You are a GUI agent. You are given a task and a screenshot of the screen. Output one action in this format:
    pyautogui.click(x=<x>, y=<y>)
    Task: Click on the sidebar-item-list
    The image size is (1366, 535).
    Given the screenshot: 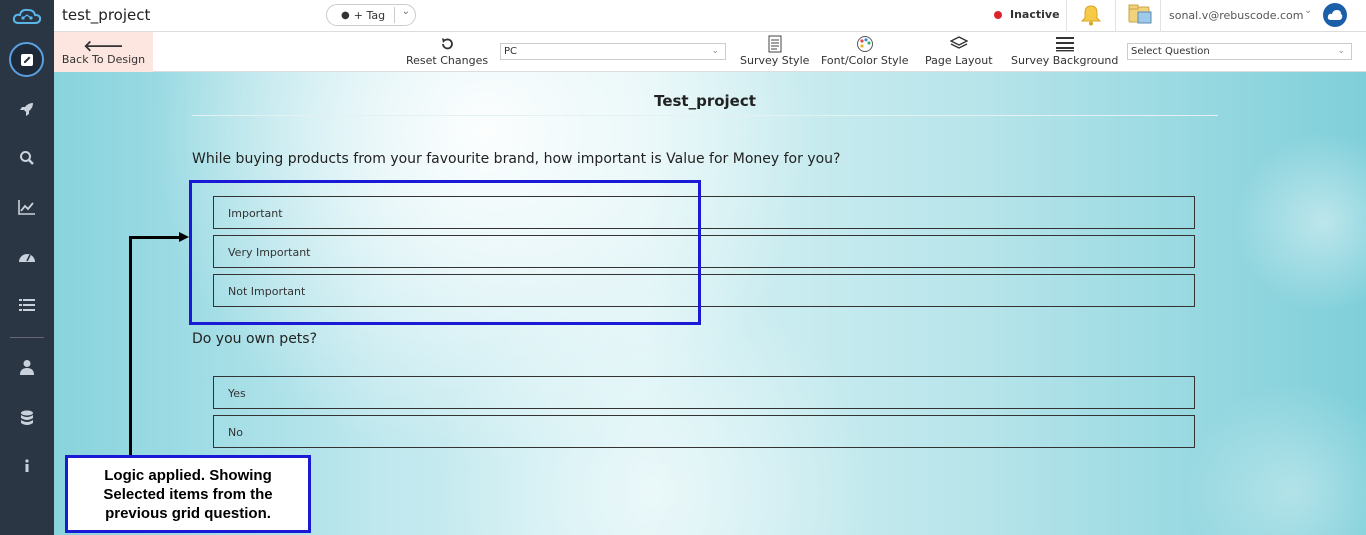 What is the action you would take?
    pyautogui.click(x=27, y=305)
    